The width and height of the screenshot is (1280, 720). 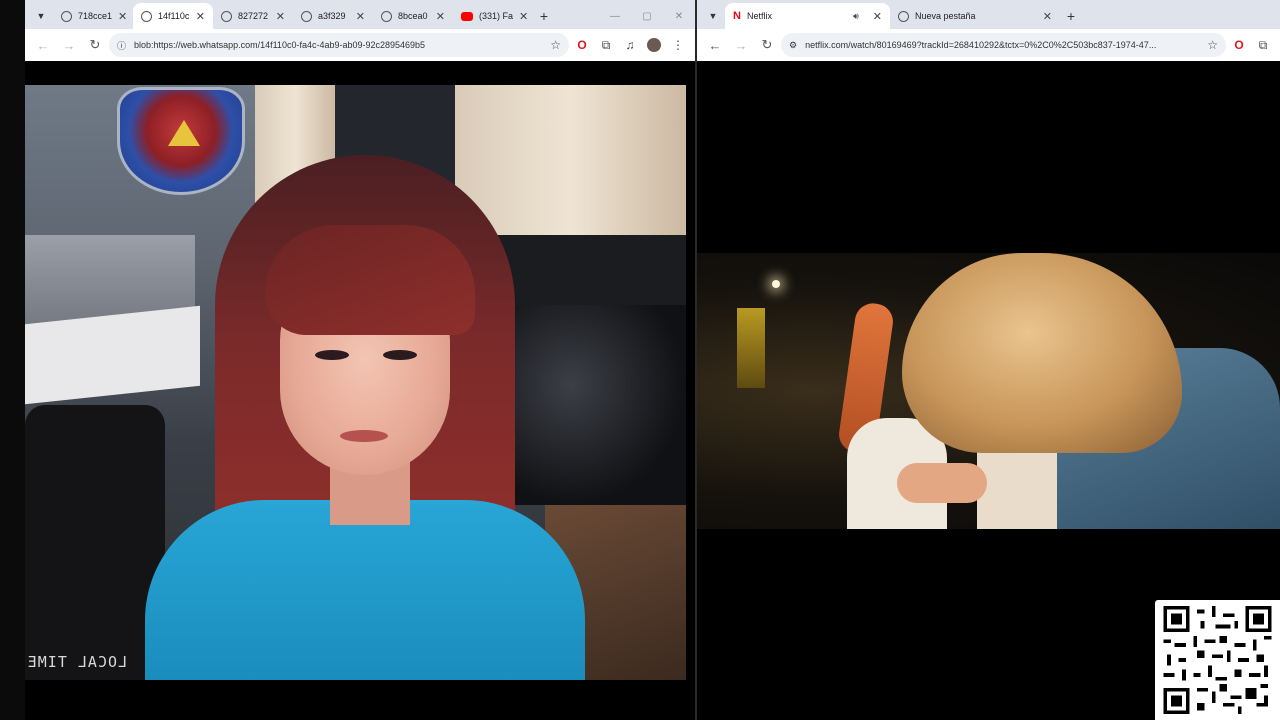 I want to click on left-edge-strip, so click(x=12, y=360).